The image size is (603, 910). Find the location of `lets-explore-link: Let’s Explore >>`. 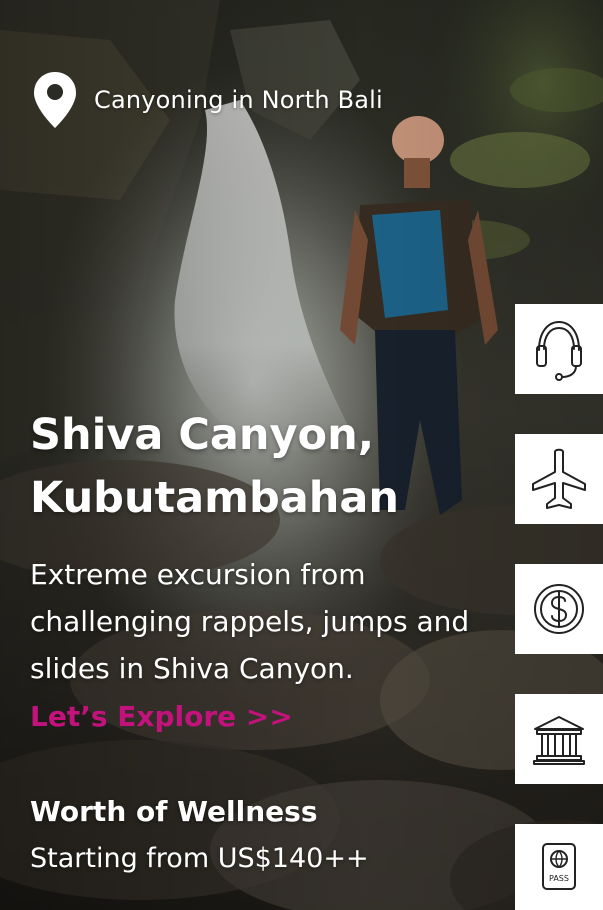

lets-explore-link: Let’s Explore >> is located at coordinates (161, 717).